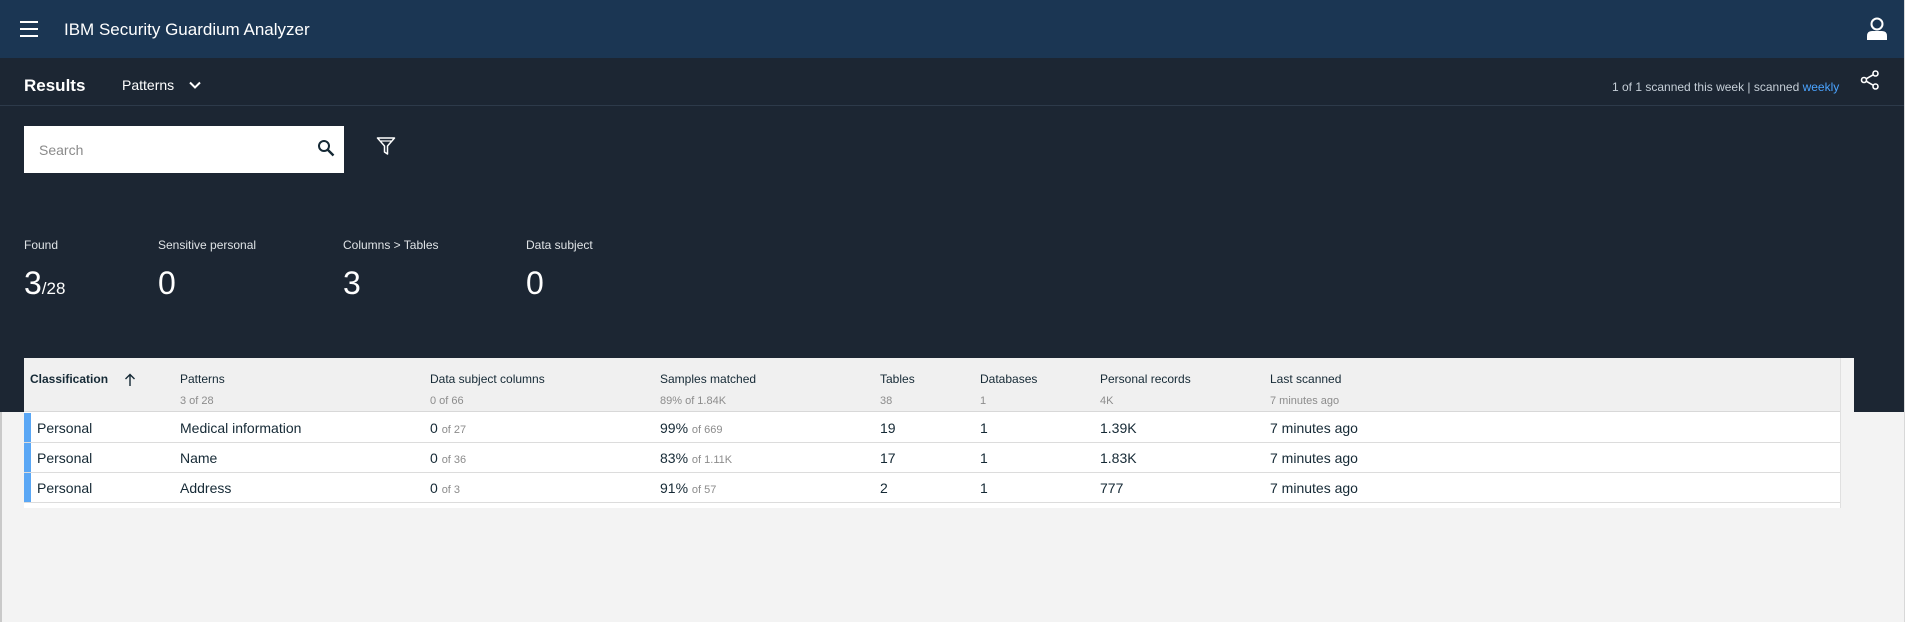 The width and height of the screenshot is (1913, 622). Describe the element at coordinates (69, 379) in the screenshot. I see `column-header-classification: Classification` at that location.